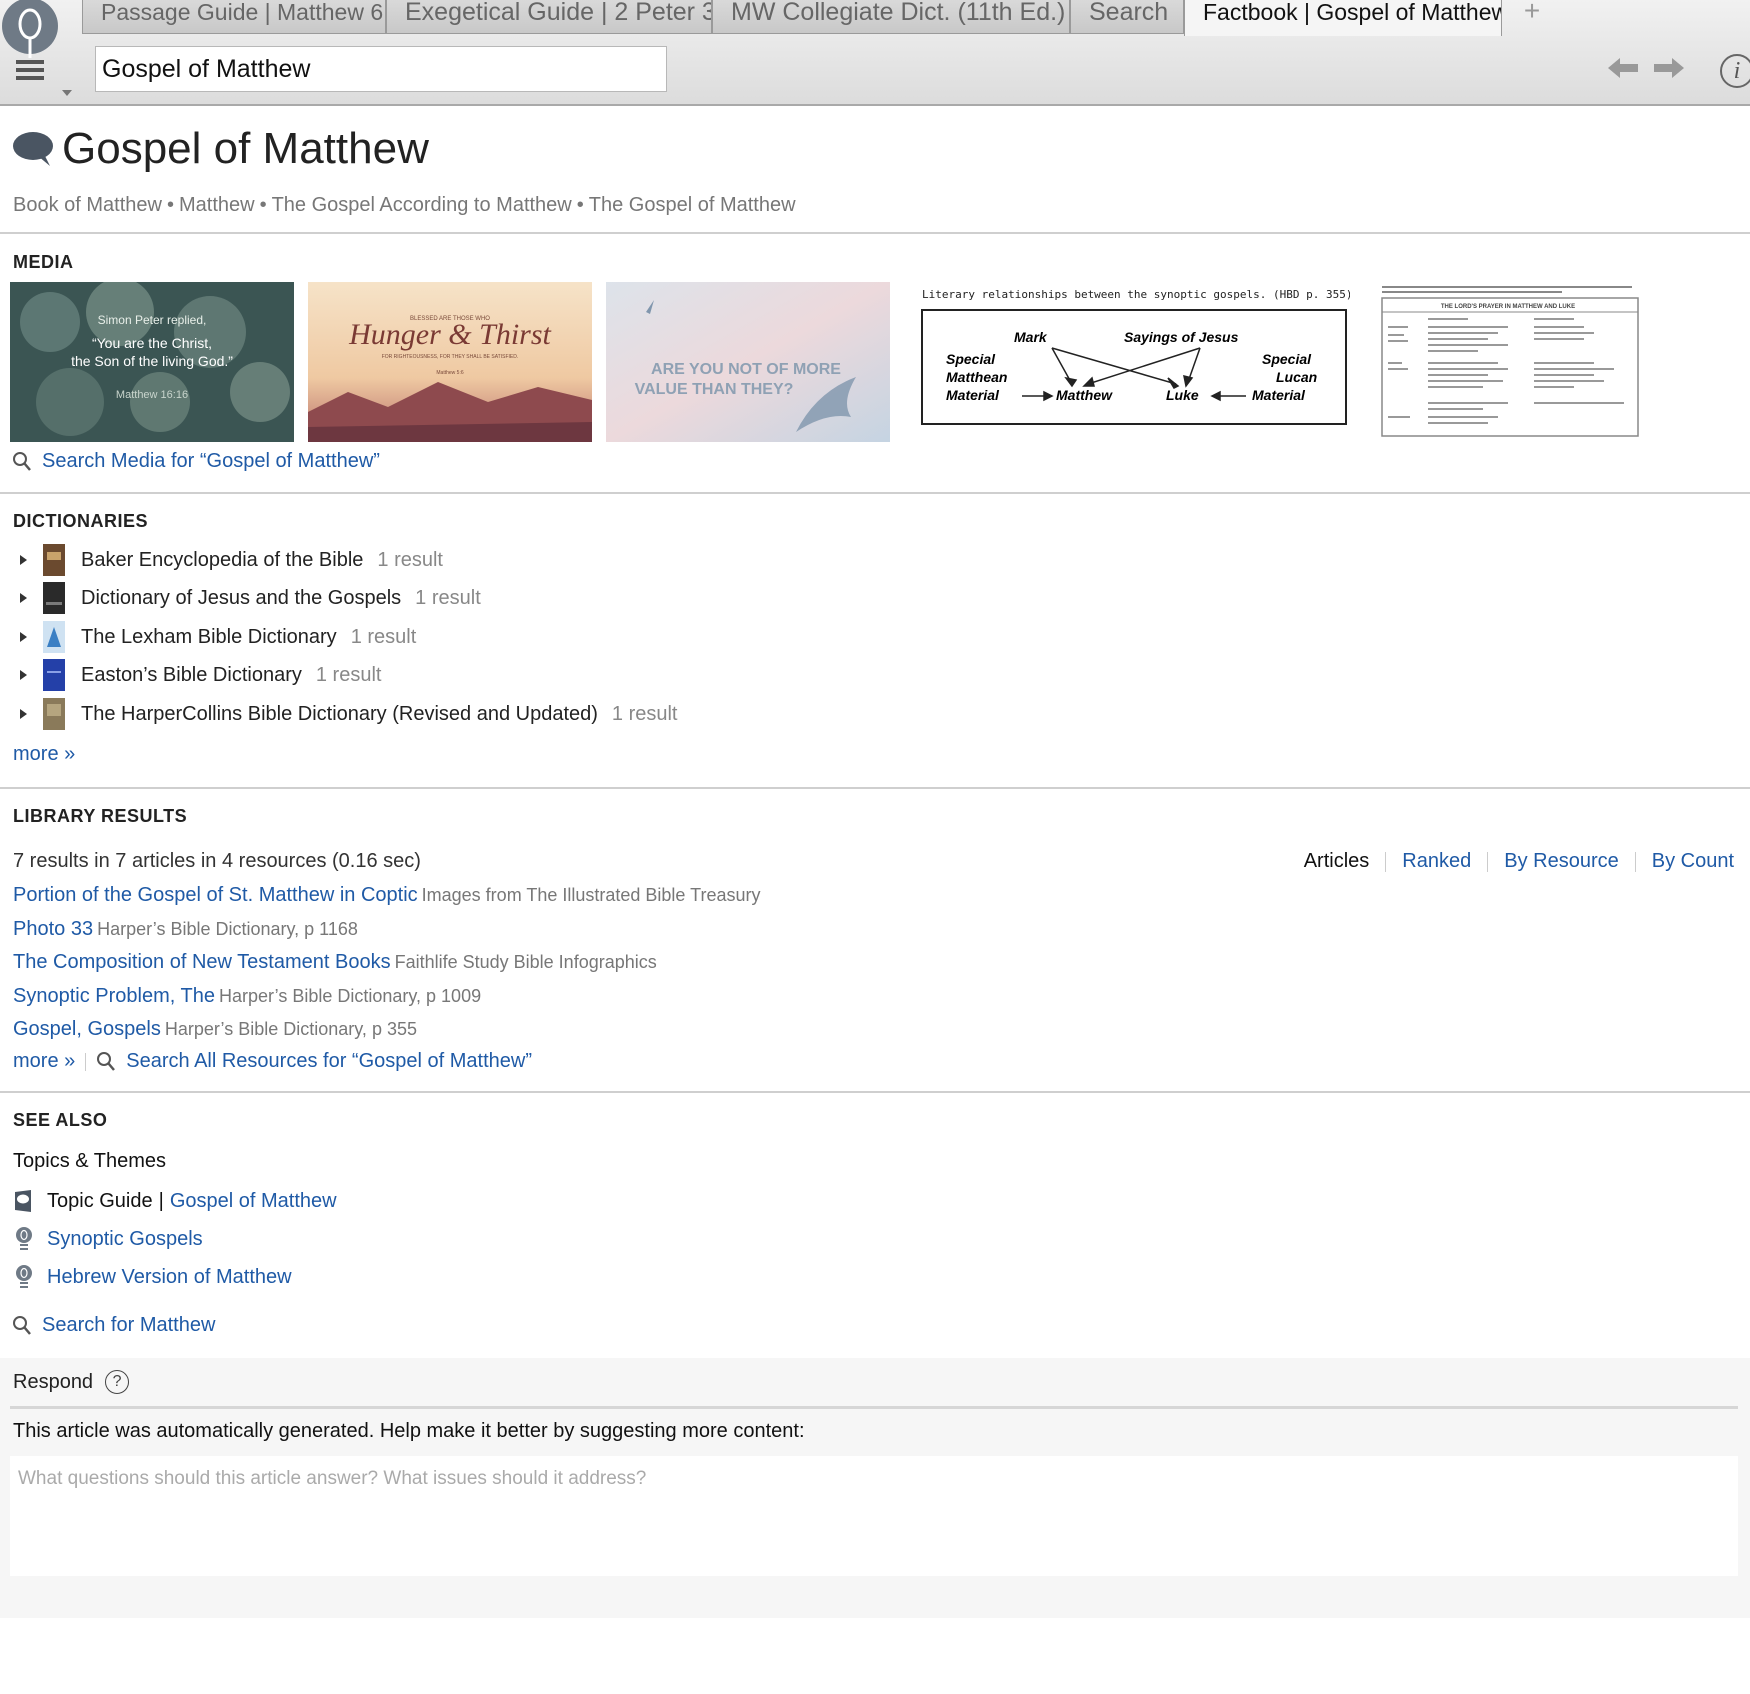 Image resolution: width=1750 pixels, height=1694 pixels. I want to click on search-media-link: Search Media for “Gospel of Matthew”, so click(196, 461).